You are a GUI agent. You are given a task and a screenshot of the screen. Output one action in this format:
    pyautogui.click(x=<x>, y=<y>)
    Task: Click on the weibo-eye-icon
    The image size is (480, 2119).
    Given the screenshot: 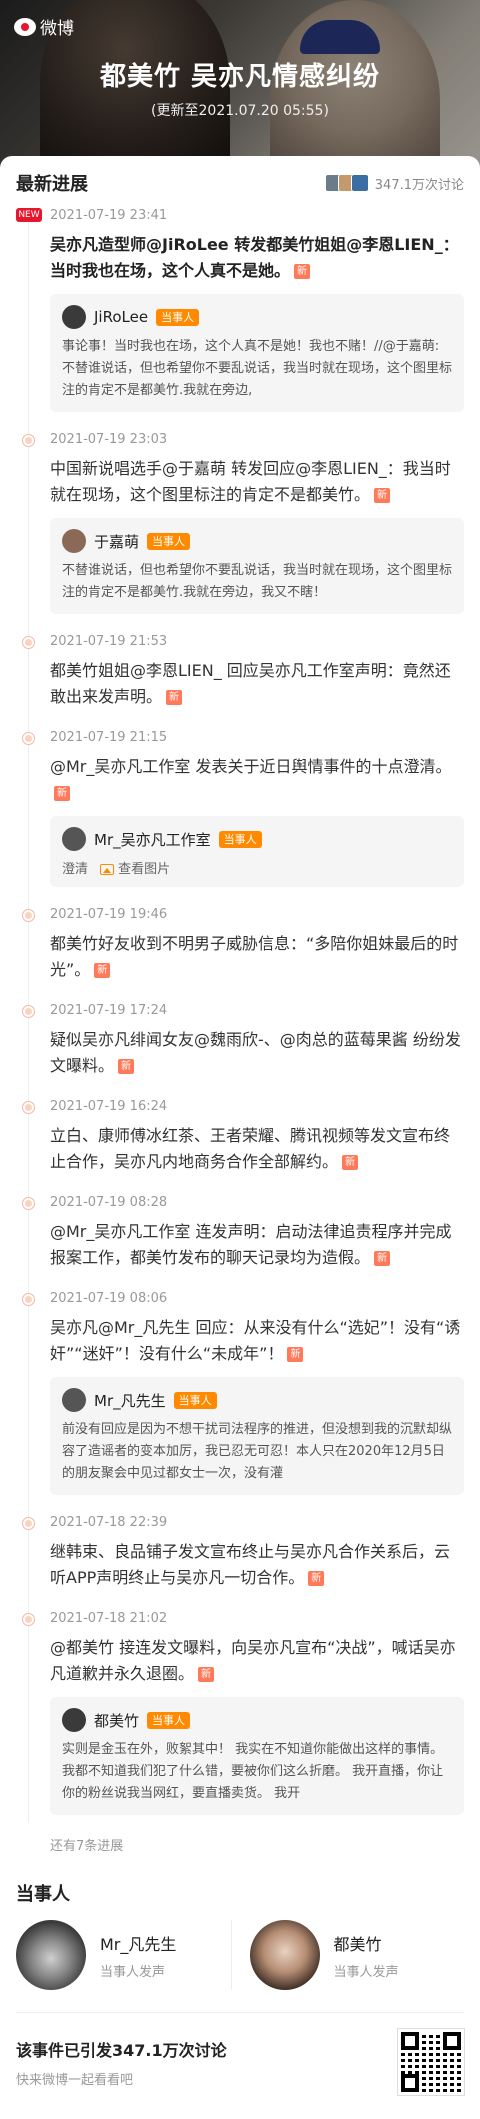 What is the action you would take?
    pyautogui.click(x=25, y=26)
    